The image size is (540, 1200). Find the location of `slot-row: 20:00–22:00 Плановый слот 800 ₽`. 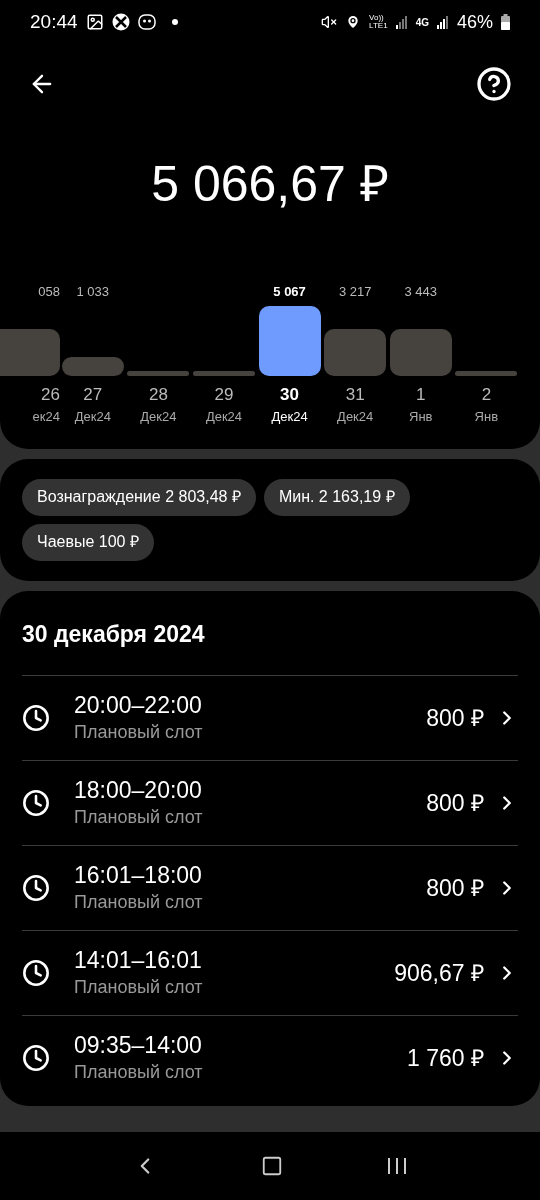

slot-row: 20:00–22:00 Плановый слот 800 ₽ is located at coordinates (270, 717).